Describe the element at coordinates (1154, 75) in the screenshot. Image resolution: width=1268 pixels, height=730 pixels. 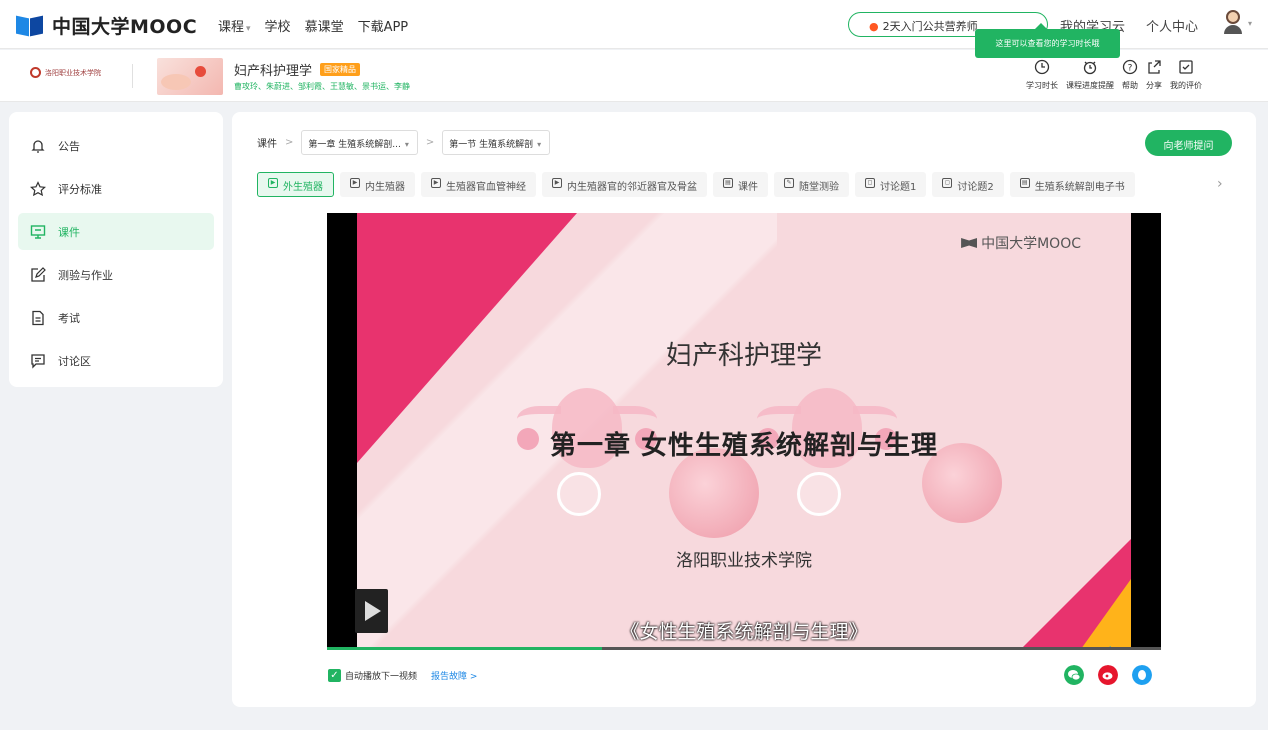
I see `share-action: 分享` at that location.